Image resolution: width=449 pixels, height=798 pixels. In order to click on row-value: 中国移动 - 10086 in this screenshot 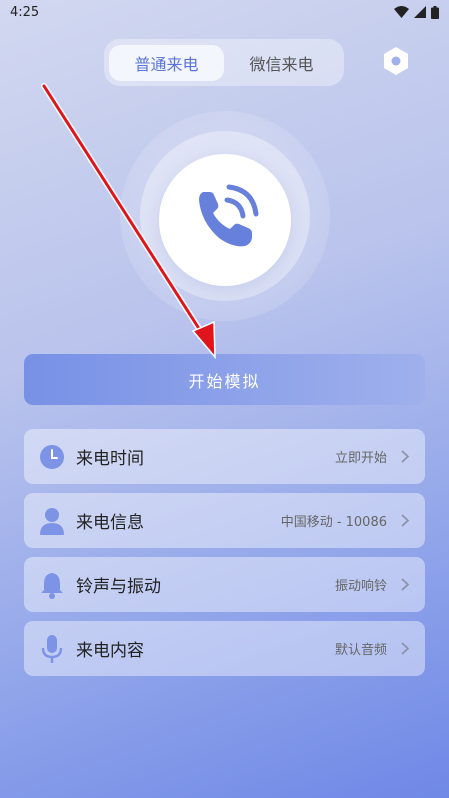, I will do `click(333, 522)`.